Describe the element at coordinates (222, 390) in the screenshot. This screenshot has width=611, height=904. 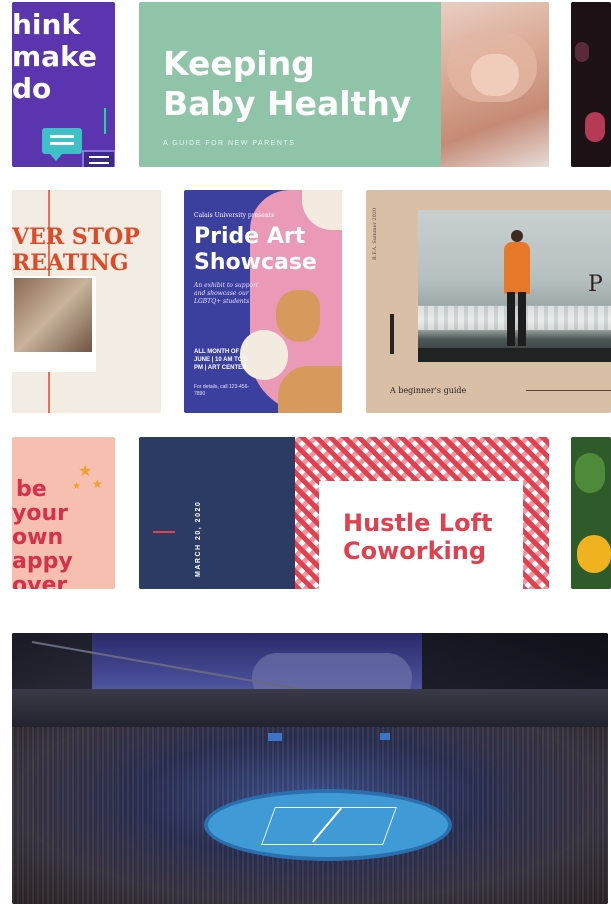
I see `contact-text: For details, call 123-456-7890` at that location.